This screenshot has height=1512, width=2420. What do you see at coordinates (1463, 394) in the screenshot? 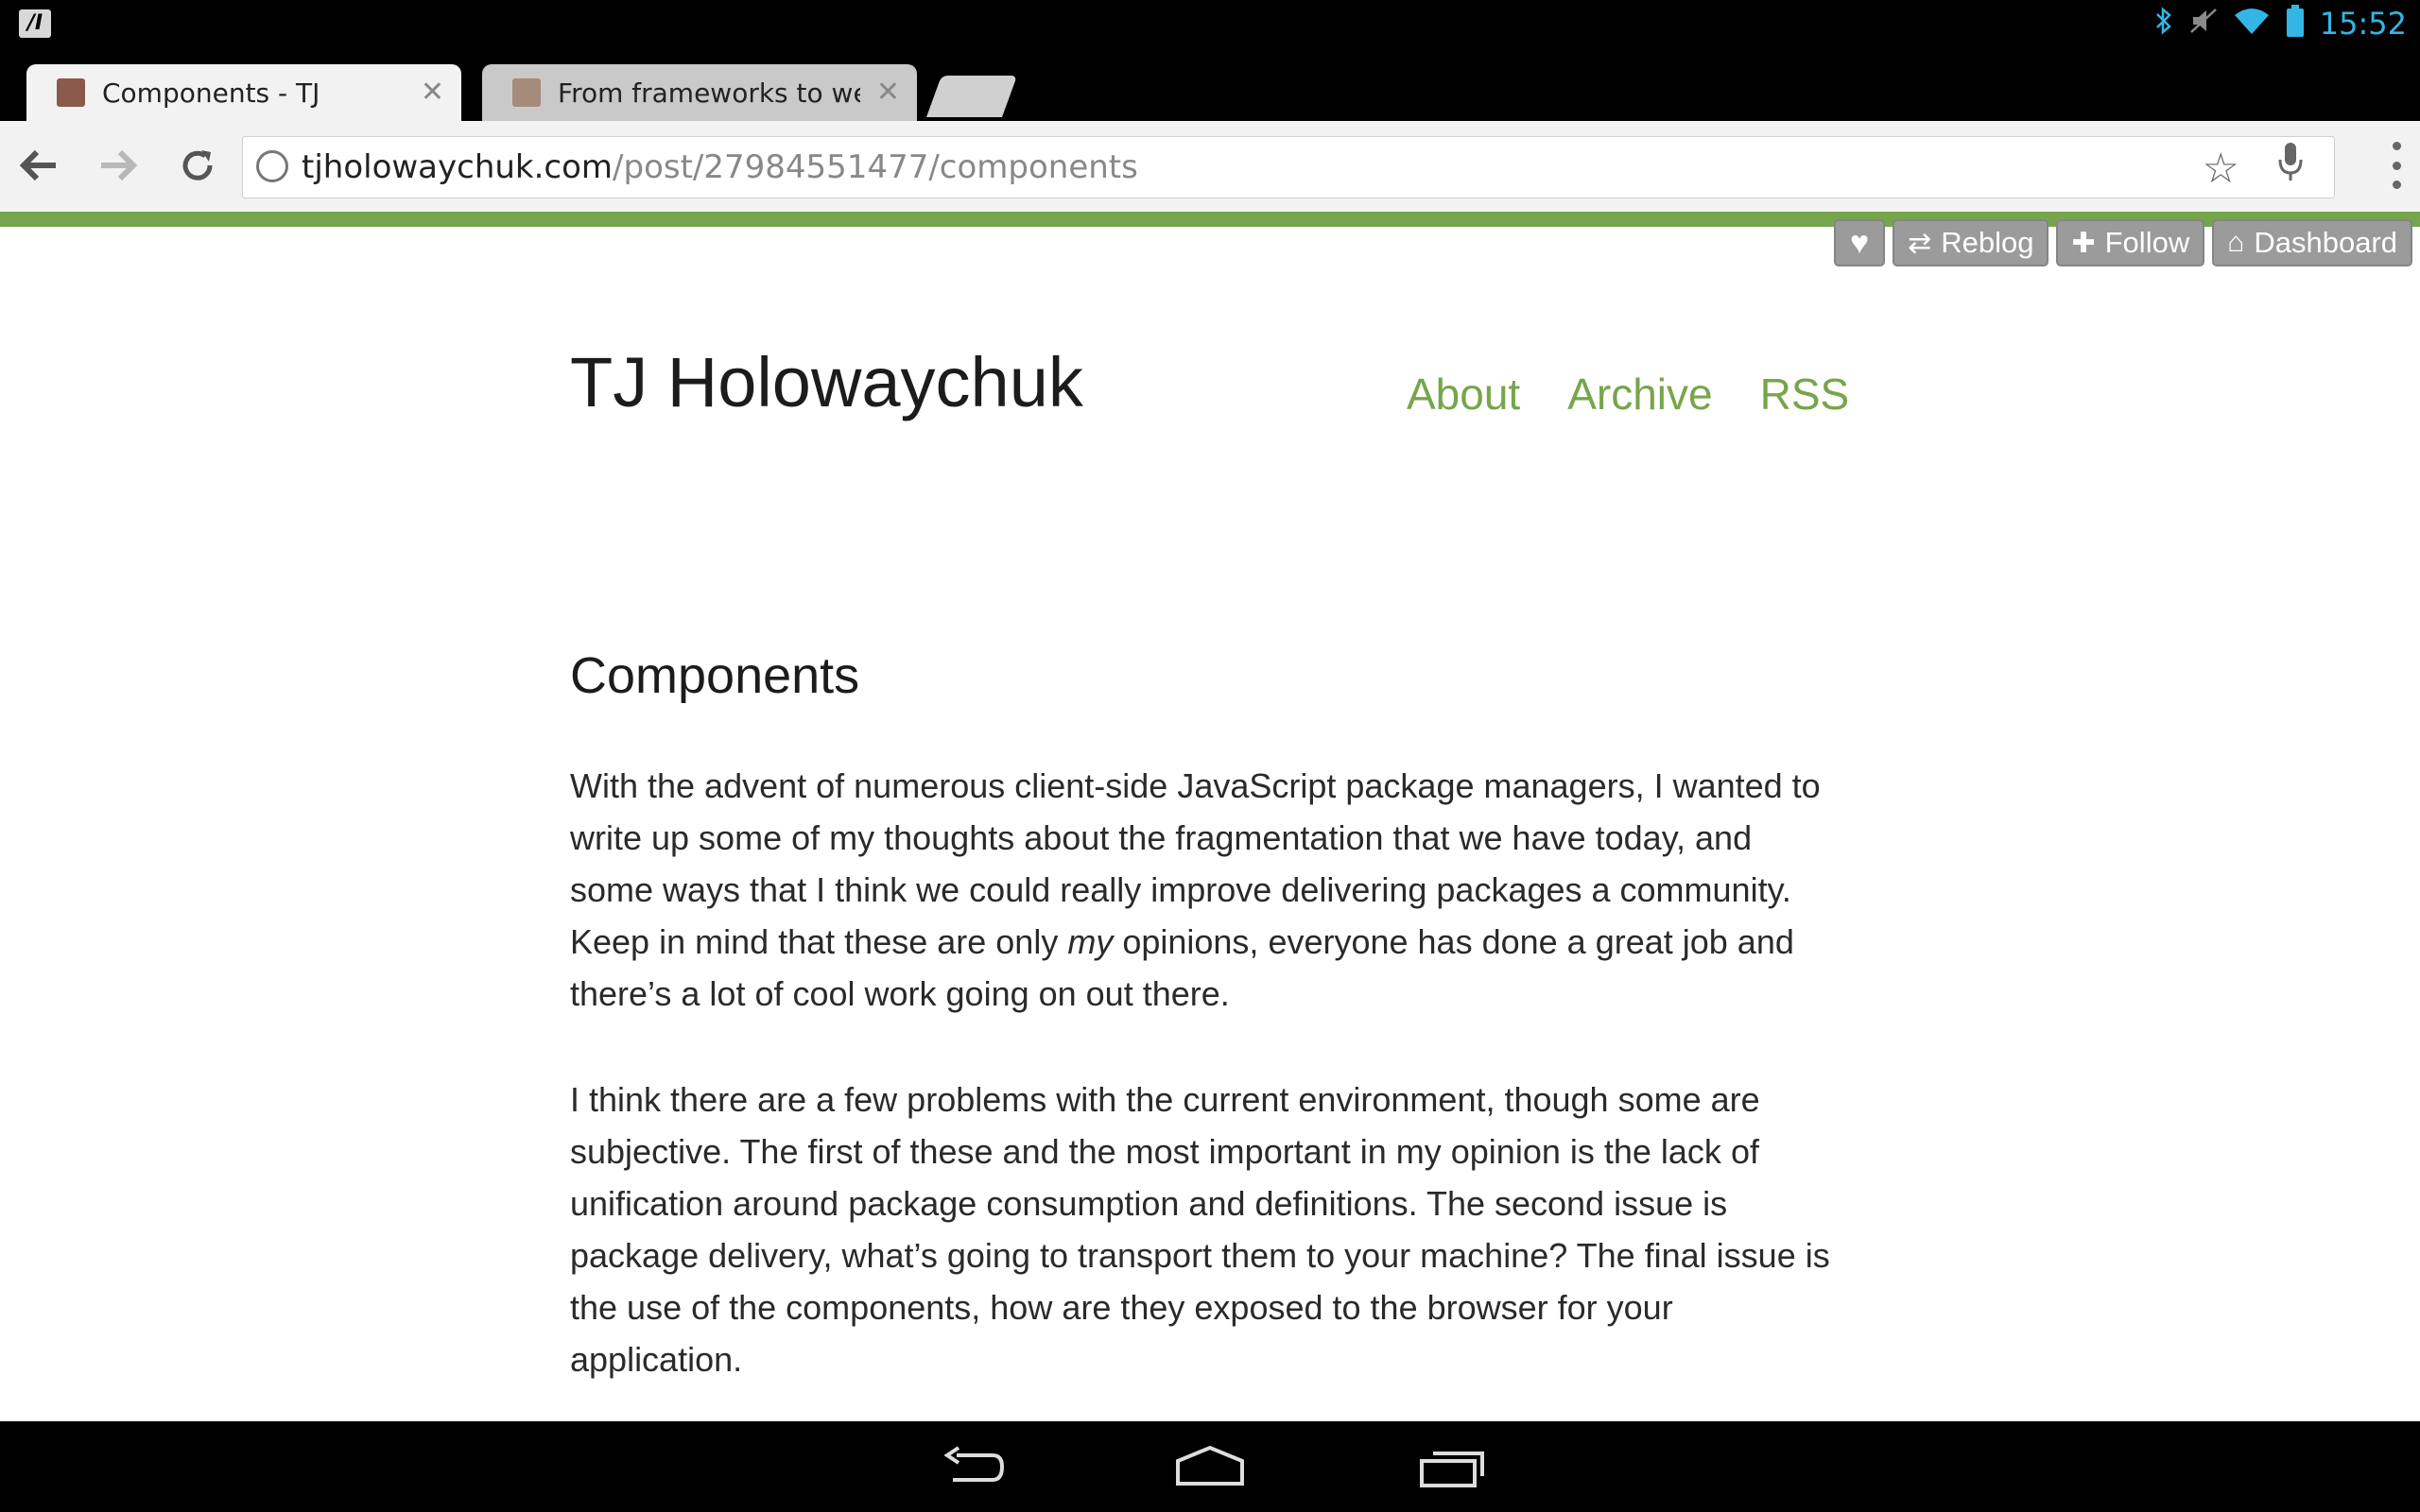
I see `nav-about-link: About` at bounding box center [1463, 394].